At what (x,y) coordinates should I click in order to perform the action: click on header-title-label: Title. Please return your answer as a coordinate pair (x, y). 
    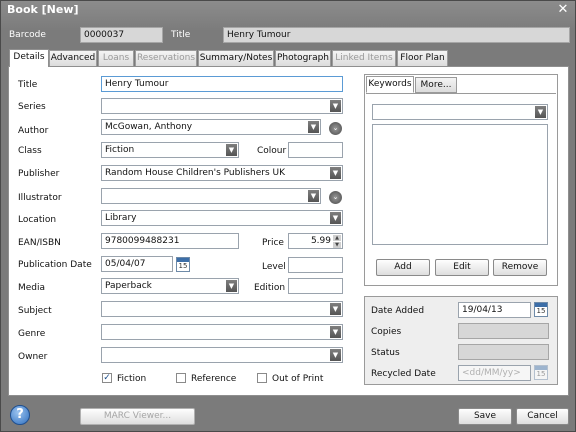
    Looking at the image, I should click on (181, 35).